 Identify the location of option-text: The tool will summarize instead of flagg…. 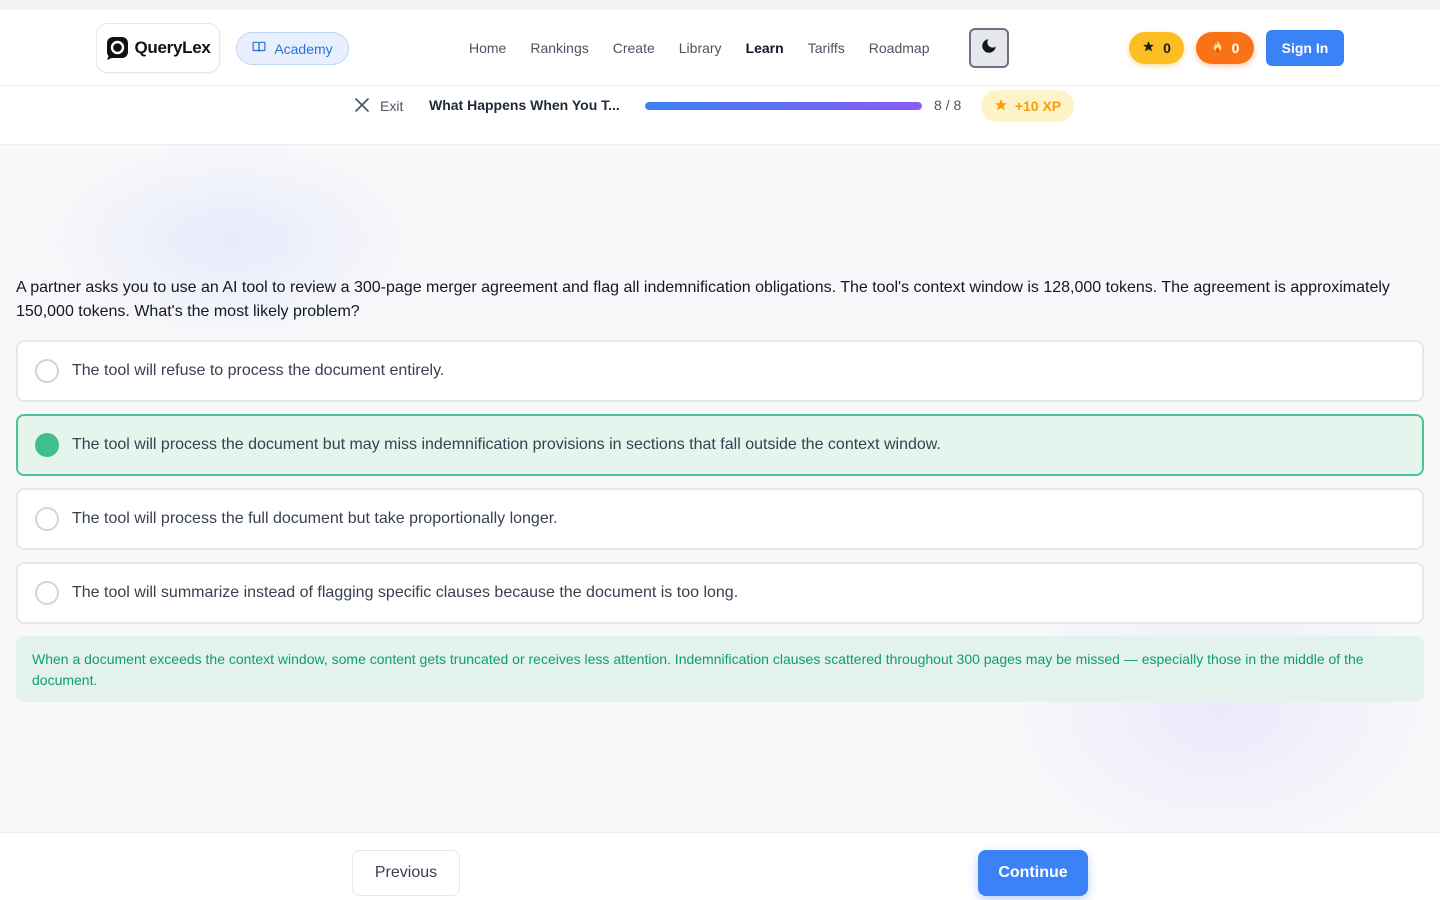
(405, 592).